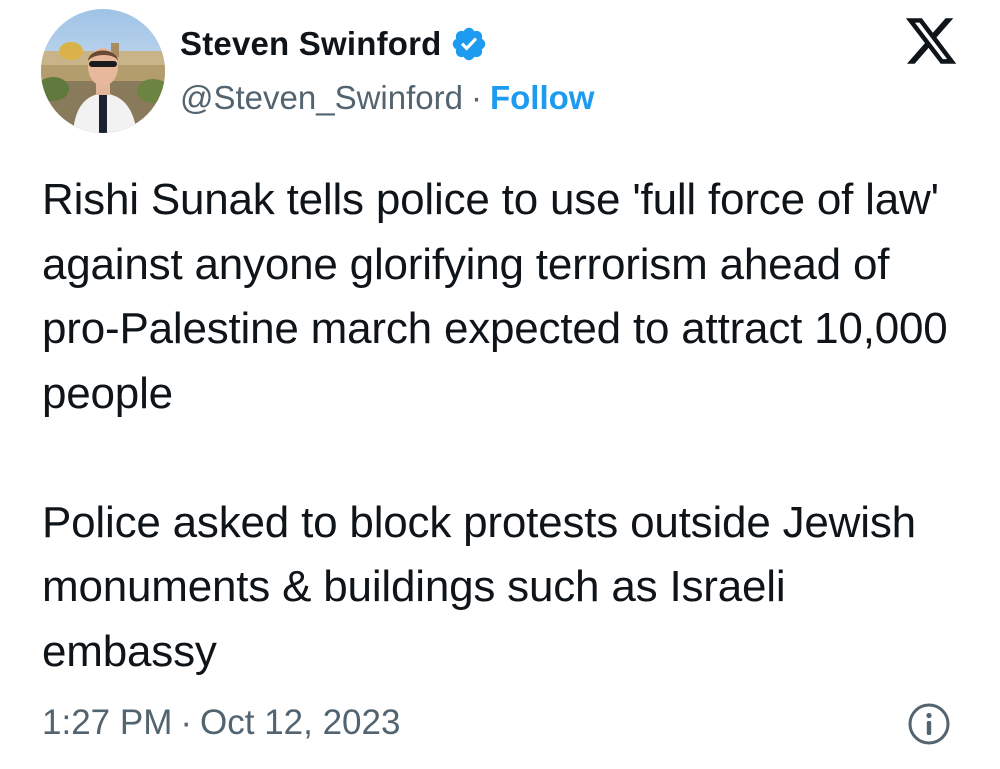  Describe the element at coordinates (311, 44) in the screenshot. I see `author-display-name: Steven Swinford` at that location.